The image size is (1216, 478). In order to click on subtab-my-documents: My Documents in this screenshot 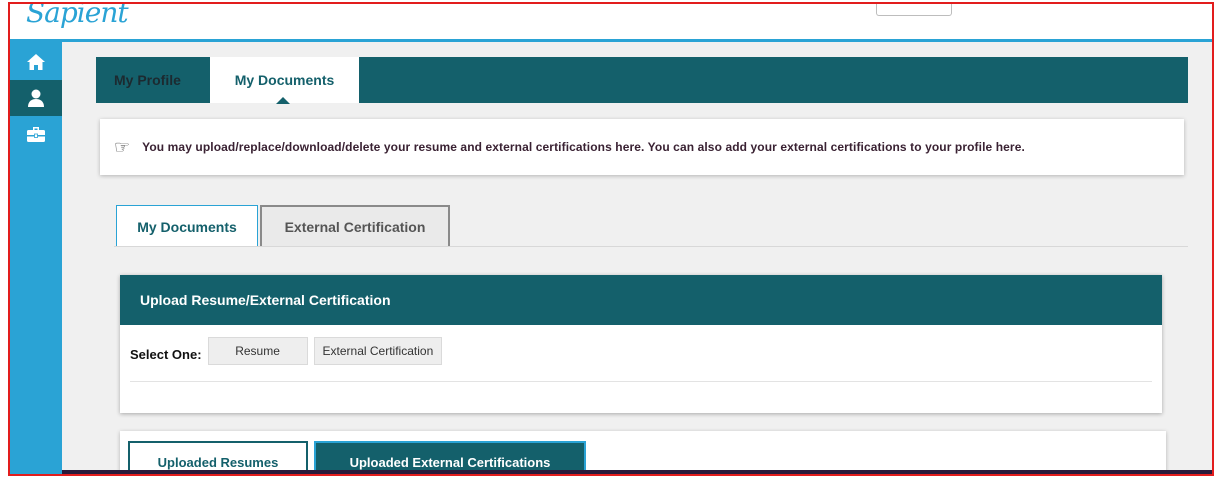, I will do `click(187, 226)`.